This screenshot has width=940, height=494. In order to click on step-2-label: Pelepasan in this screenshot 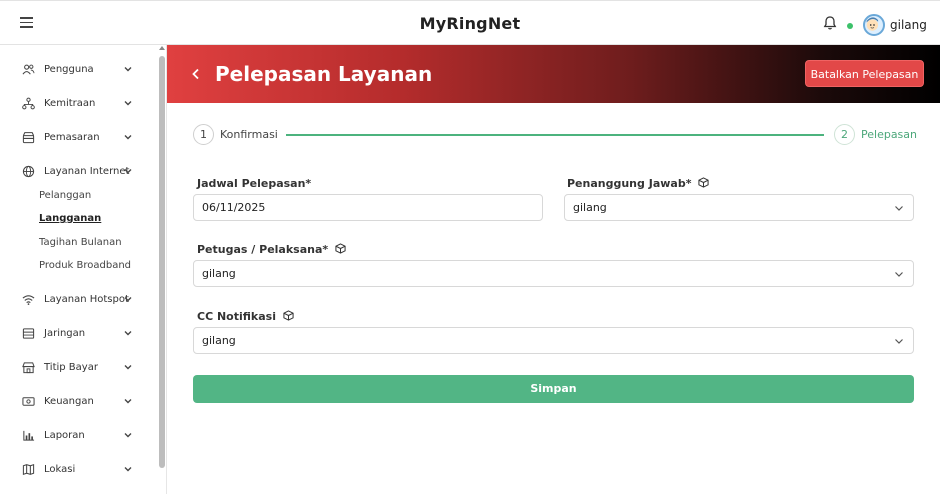, I will do `click(889, 134)`.